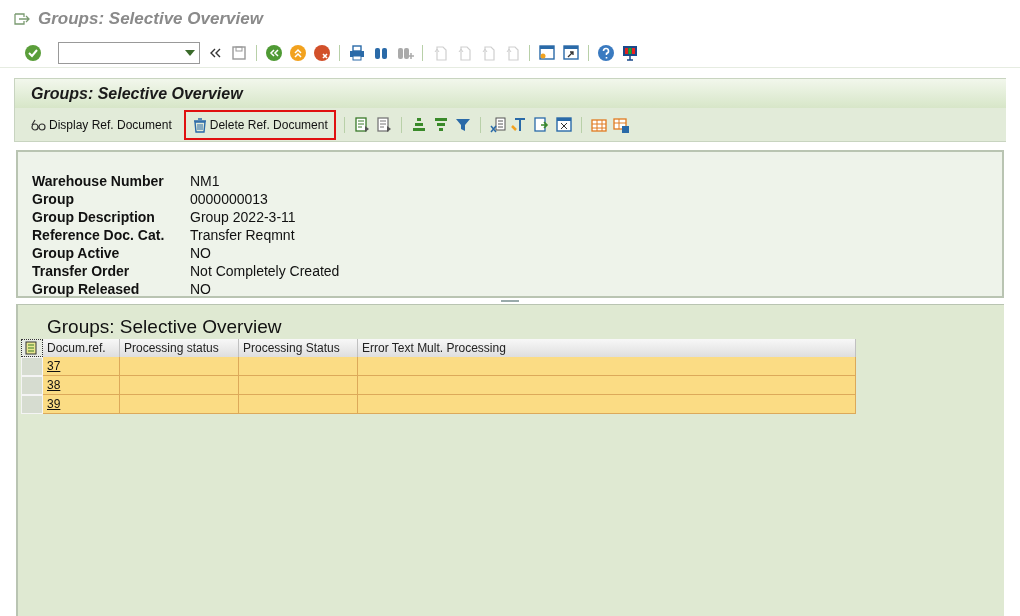 The image size is (1020, 616). What do you see at coordinates (259, 124) in the screenshot?
I see `toolbar-button: Delete Ref. Document` at bounding box center [259, 124].